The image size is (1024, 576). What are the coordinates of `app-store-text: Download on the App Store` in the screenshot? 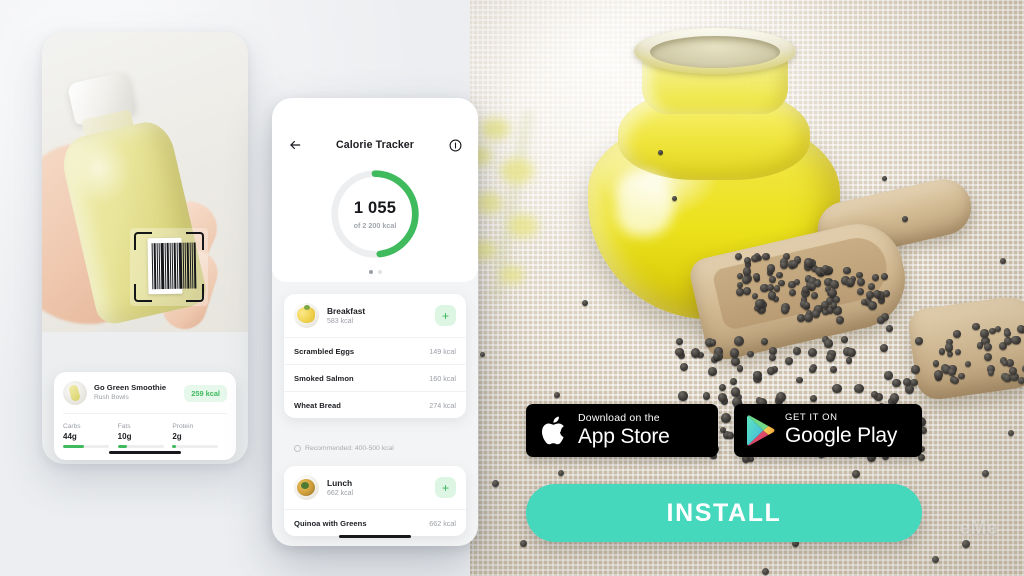 It's located at (624, 430).